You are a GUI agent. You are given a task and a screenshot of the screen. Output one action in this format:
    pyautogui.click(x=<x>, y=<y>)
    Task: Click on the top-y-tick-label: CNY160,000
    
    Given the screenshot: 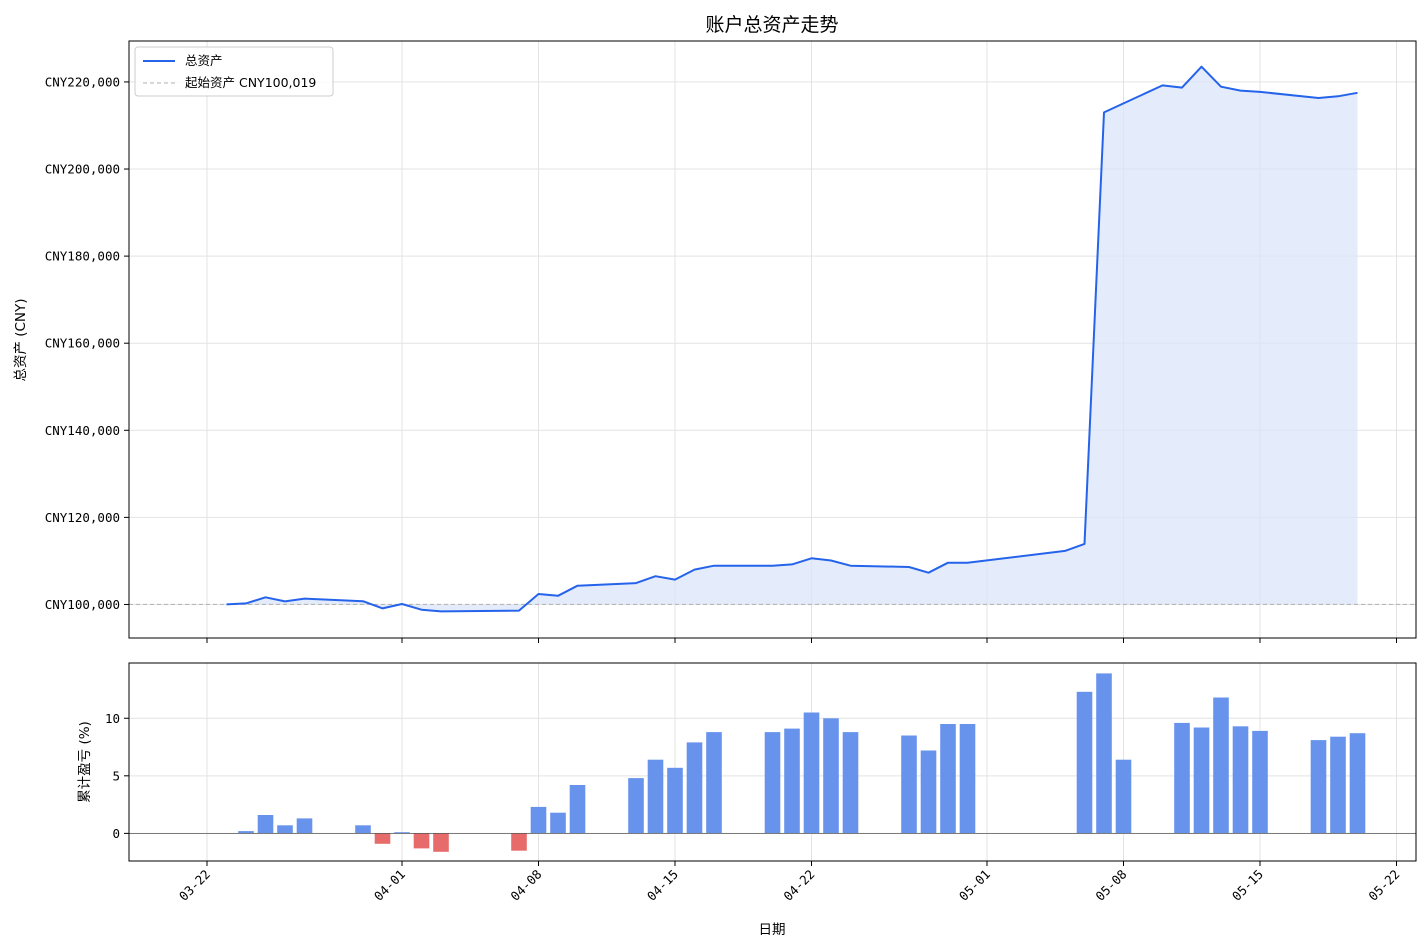 What is the action you would take?
    pyautogui.click(x=82, y=343)
    